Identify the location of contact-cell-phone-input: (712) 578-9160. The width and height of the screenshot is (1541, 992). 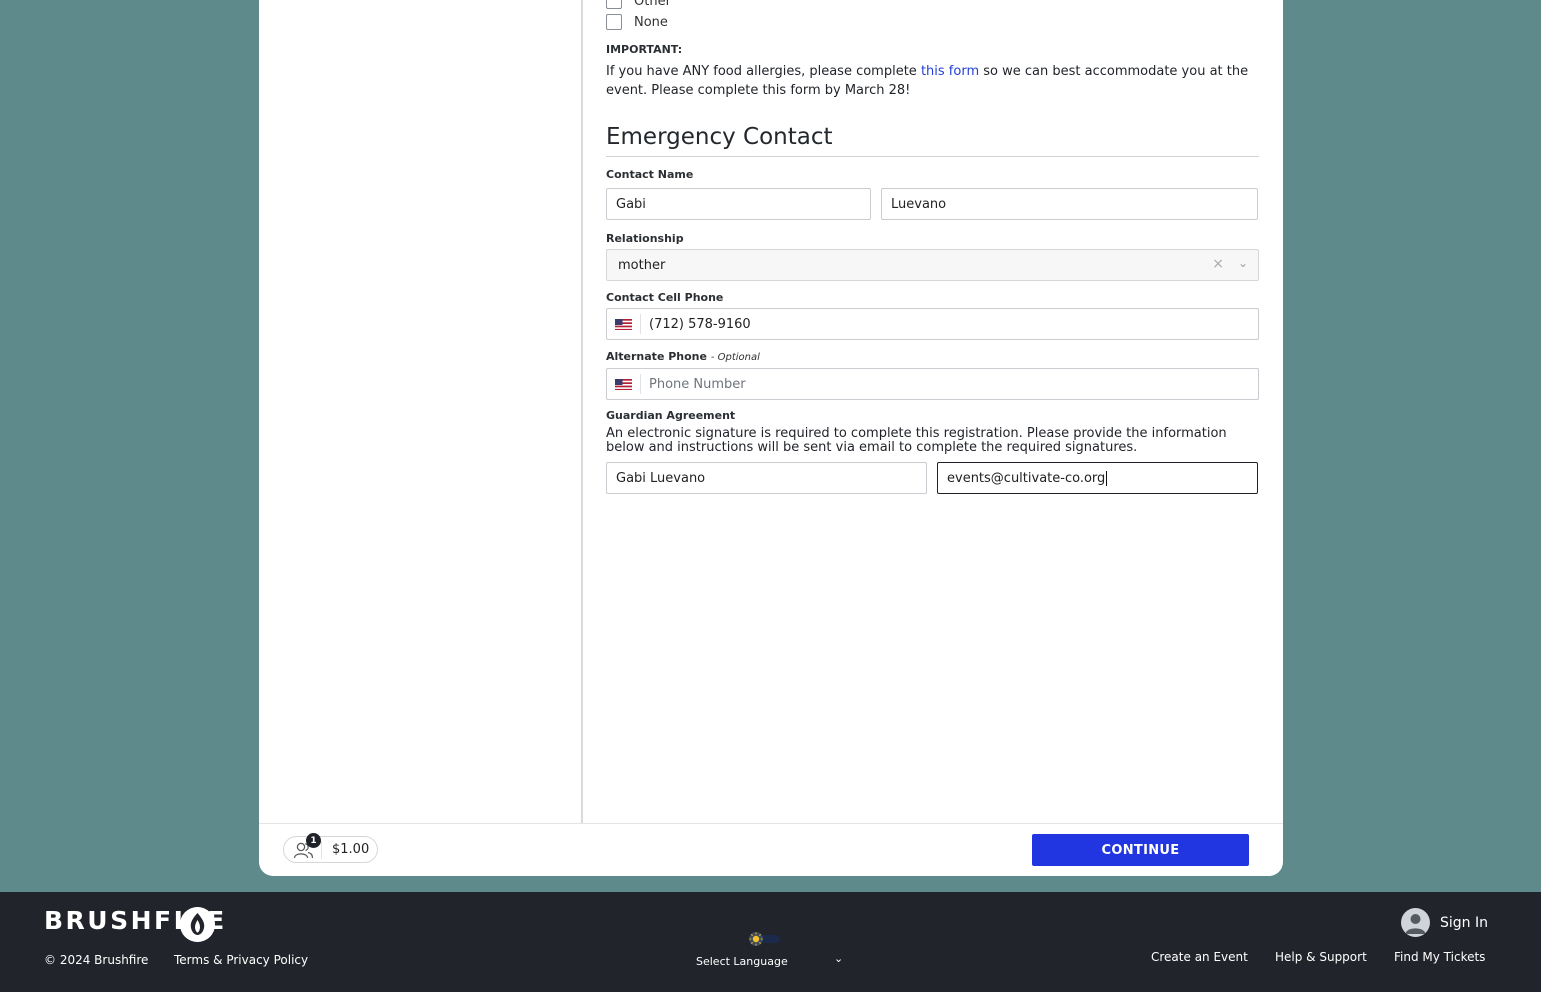
(932, 324).